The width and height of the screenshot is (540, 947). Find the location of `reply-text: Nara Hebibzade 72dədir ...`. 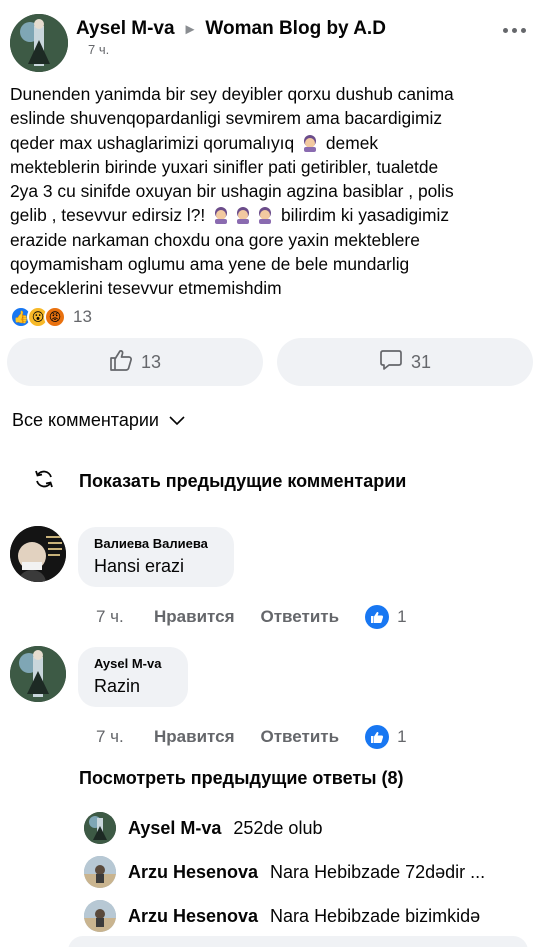

reply-text: Nara Hebibzade 72dədir ... is located at coordinates (378, 871).